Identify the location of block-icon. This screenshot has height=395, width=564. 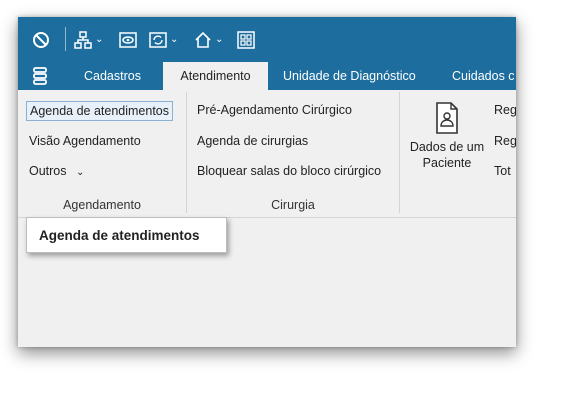
(41, 40).